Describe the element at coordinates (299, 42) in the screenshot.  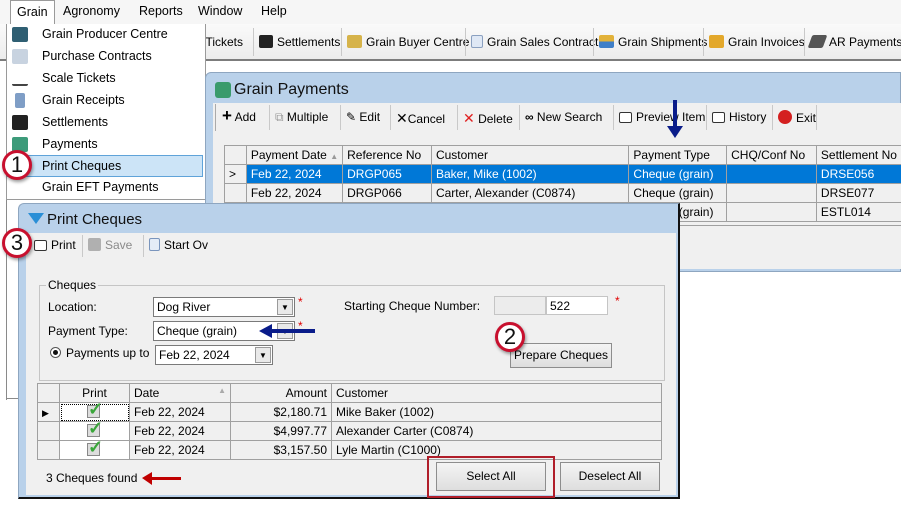
I see `toolbar-settlements: Settlements` at that location.